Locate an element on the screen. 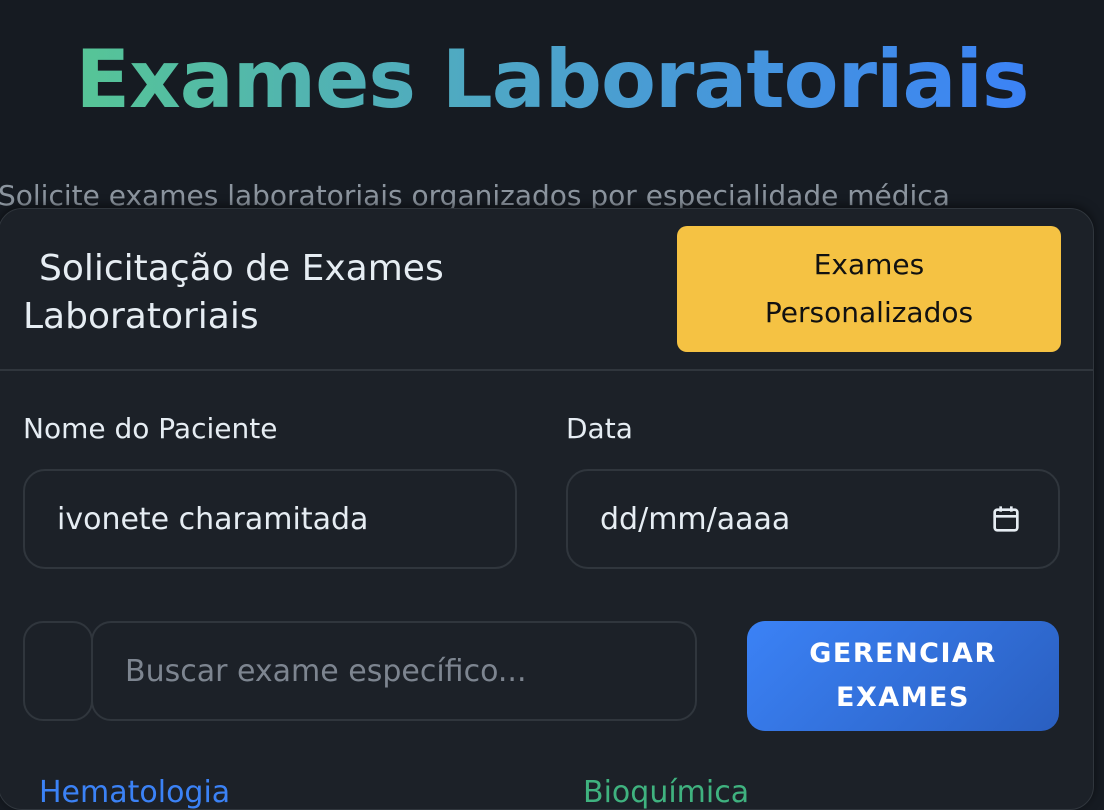 This screenshot has height=810, width=1104. search-input is located at coordinates (394, 671).